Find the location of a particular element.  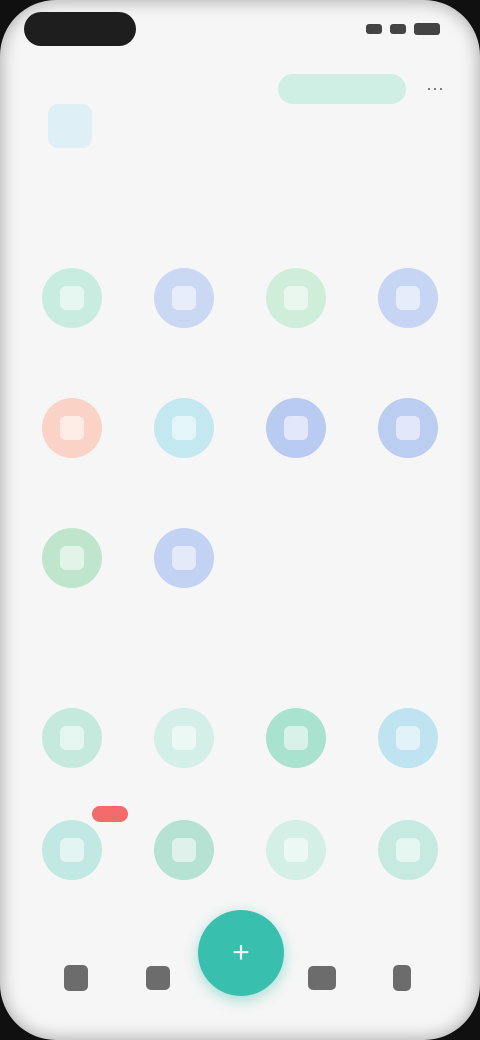

status-indicators is located at coordinates (397, 29).